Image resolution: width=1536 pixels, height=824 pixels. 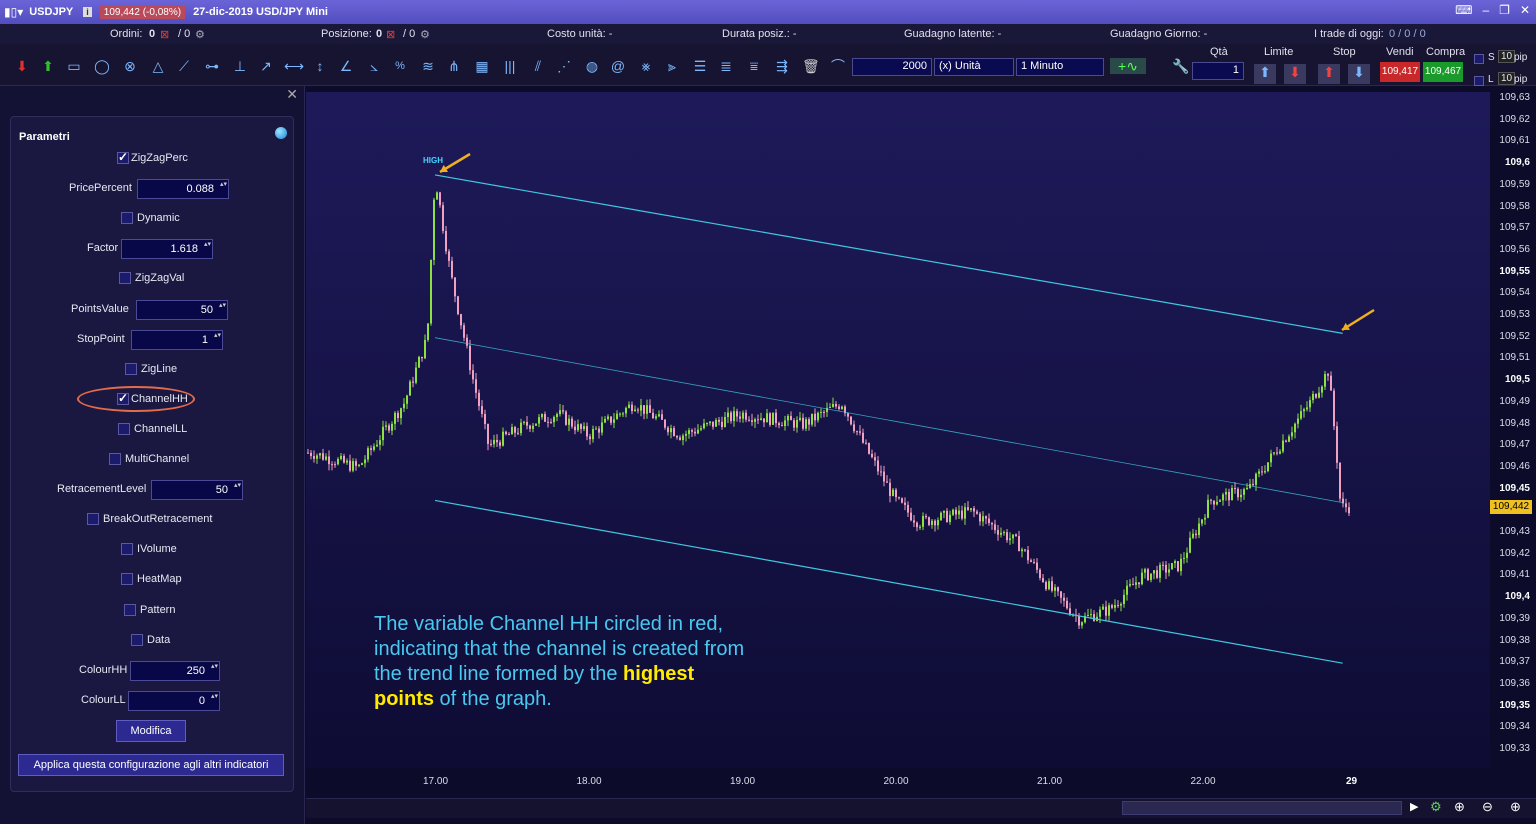 I want to click on horizontal-line-icon: ⊶, so click(x=212, y=66).